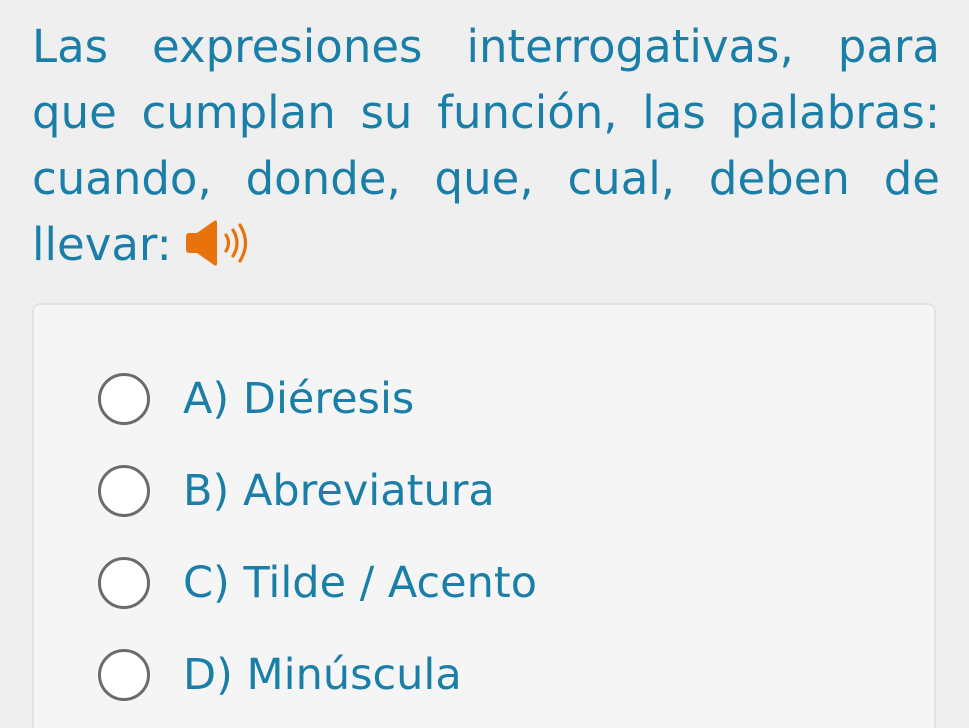 The width and height of the screenshot is (969, 728). I want to click on audio-button, so click(218, 243).